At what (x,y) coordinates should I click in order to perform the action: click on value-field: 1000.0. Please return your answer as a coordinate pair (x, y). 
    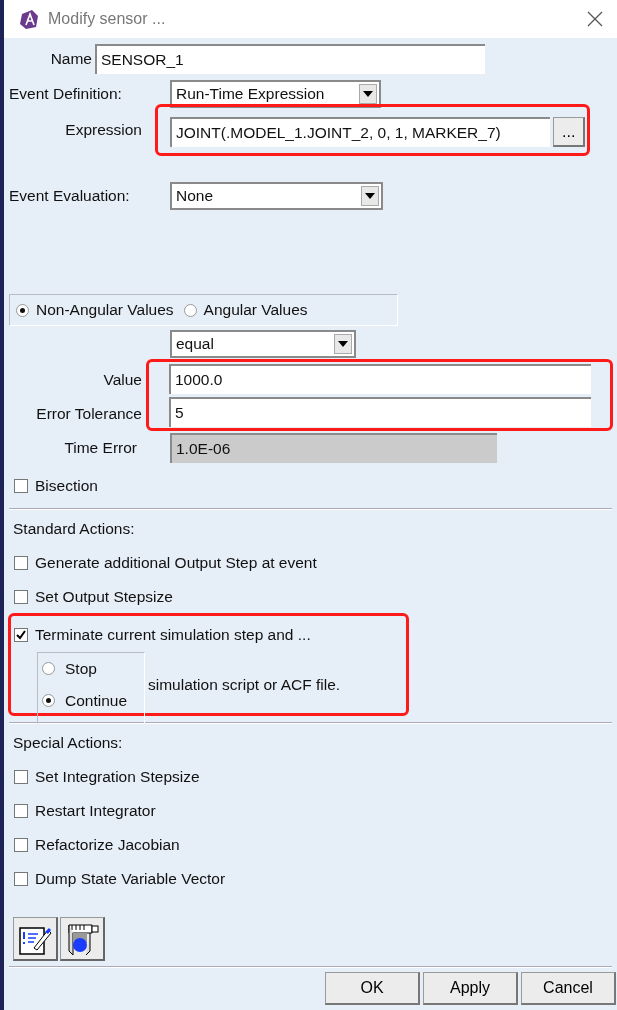
    Looking at the image, I should click on (380, 379).